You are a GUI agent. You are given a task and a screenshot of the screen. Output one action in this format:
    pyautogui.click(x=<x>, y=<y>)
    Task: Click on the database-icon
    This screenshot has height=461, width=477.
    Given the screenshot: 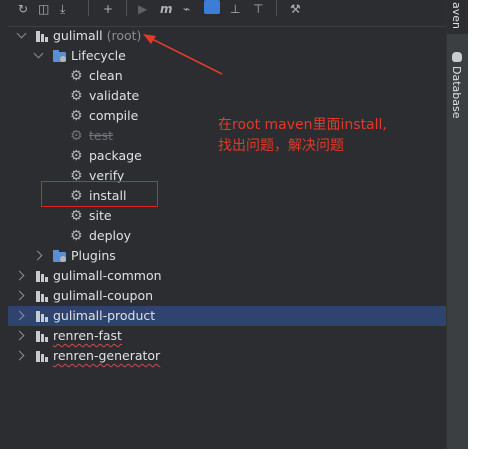 What is the action you would take?
    pyautogui.click(x=457, y=57)
    